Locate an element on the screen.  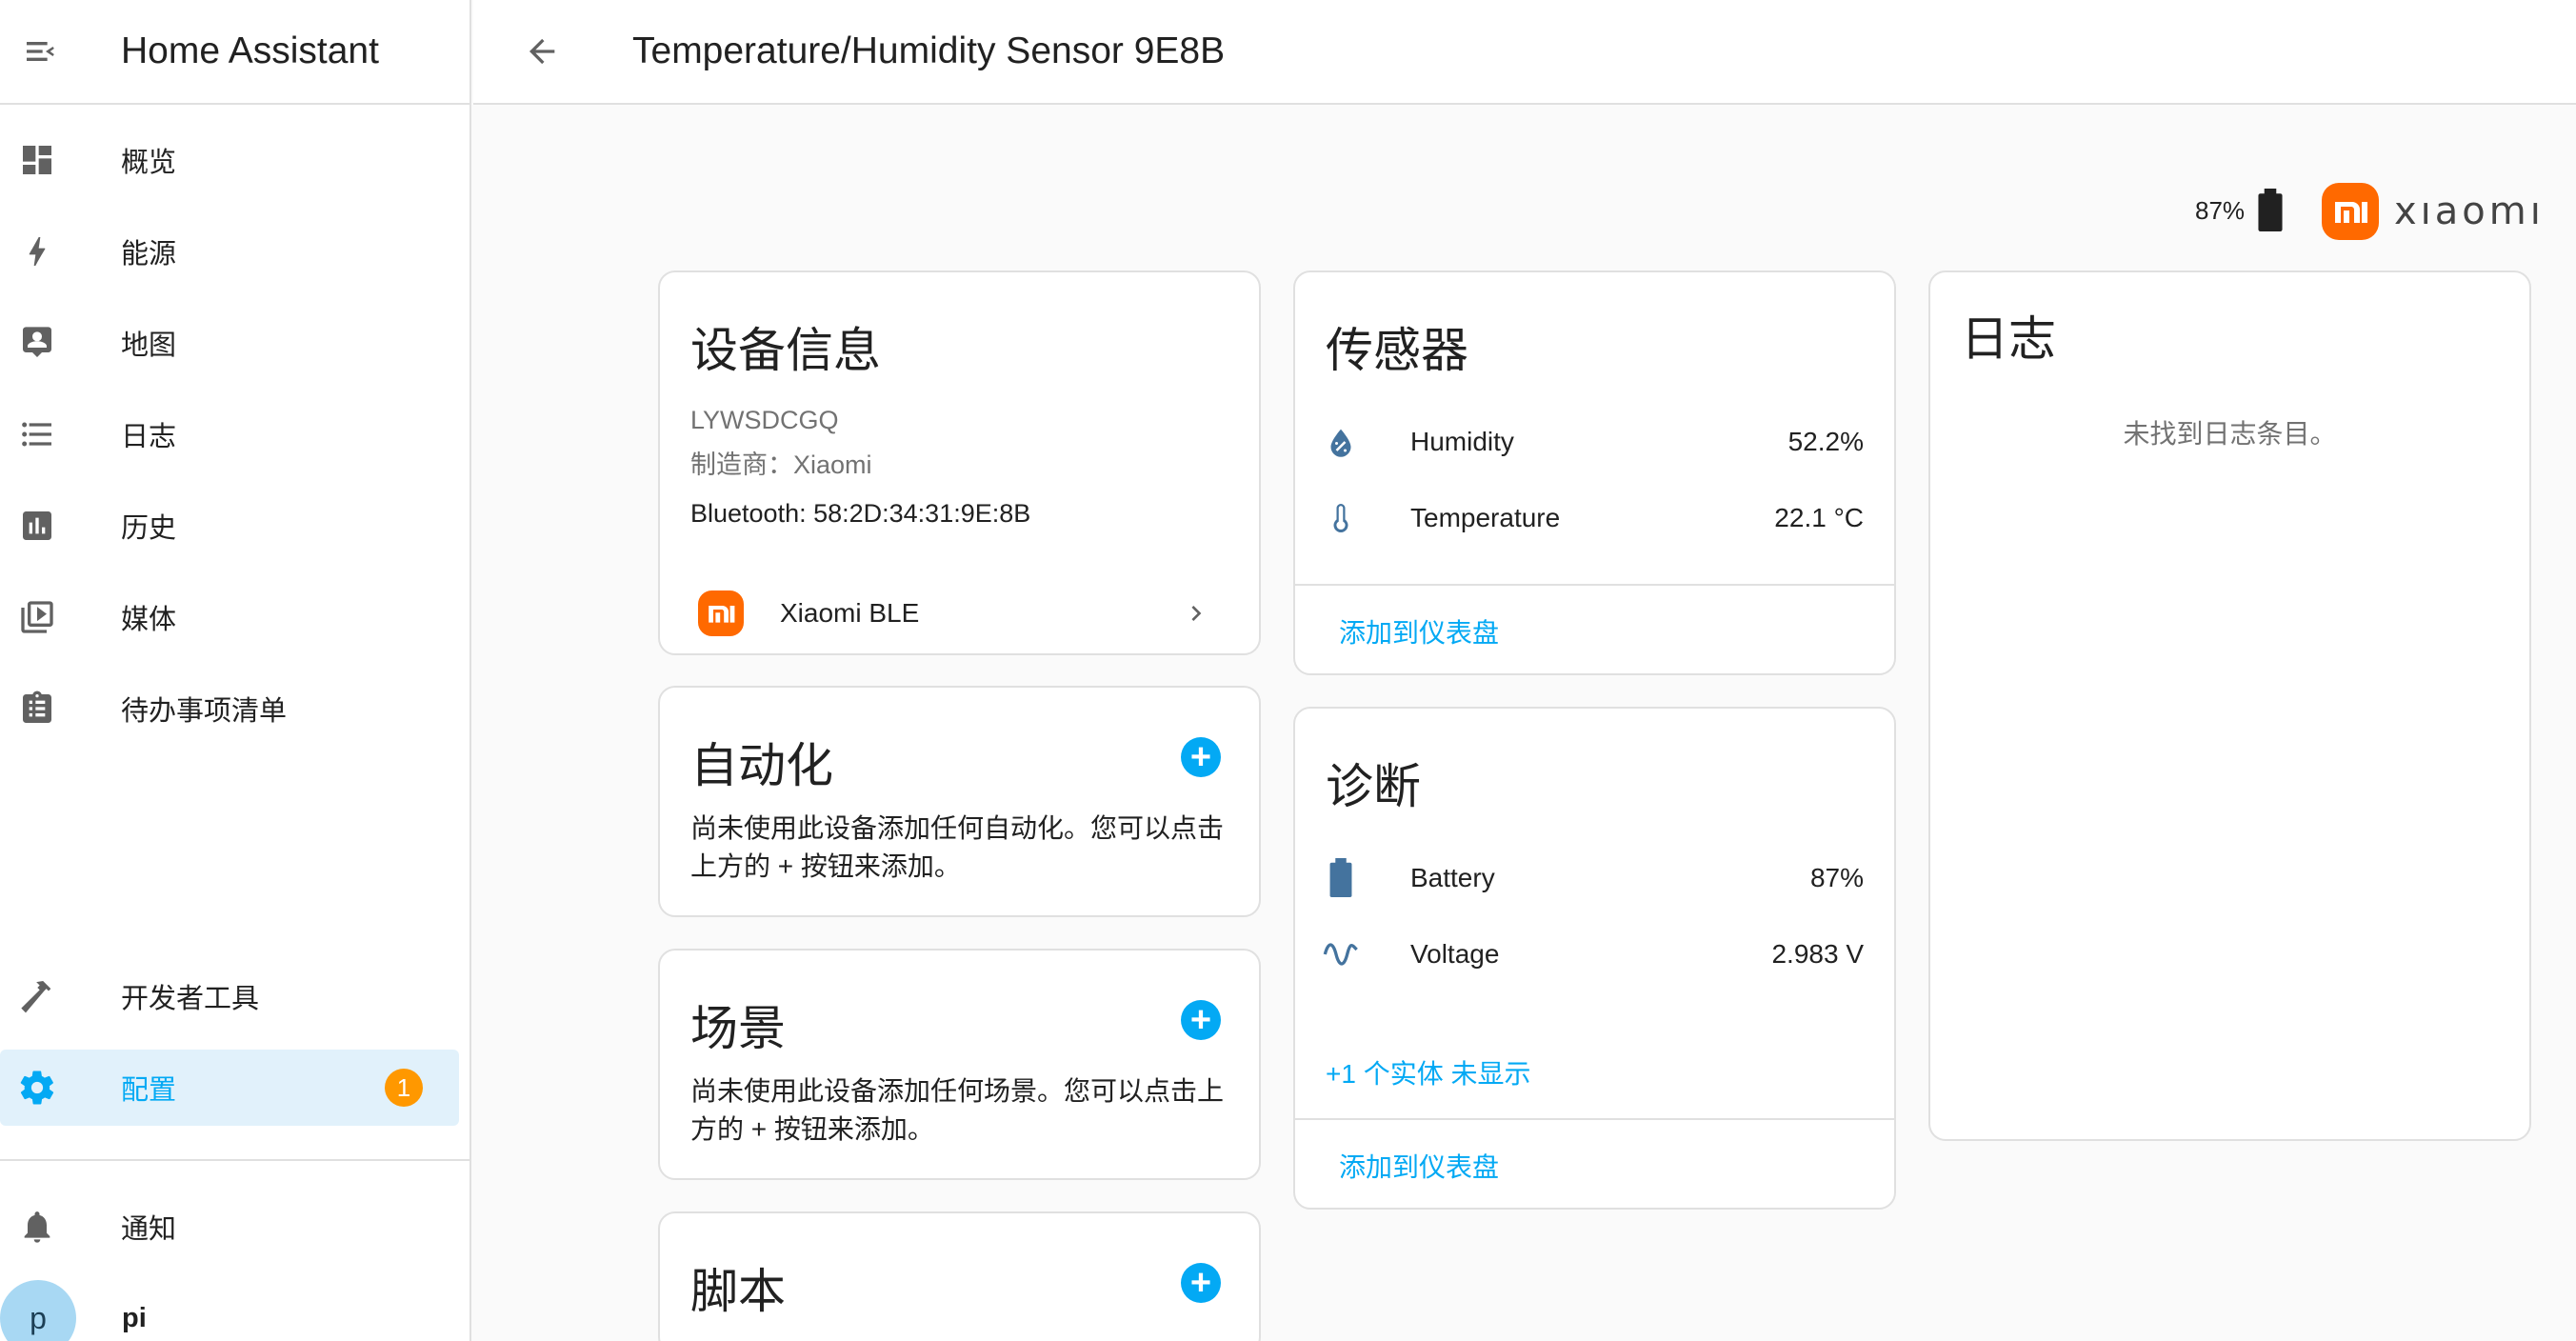
card-title: 传感器 is located at coordinates (1397, 350).